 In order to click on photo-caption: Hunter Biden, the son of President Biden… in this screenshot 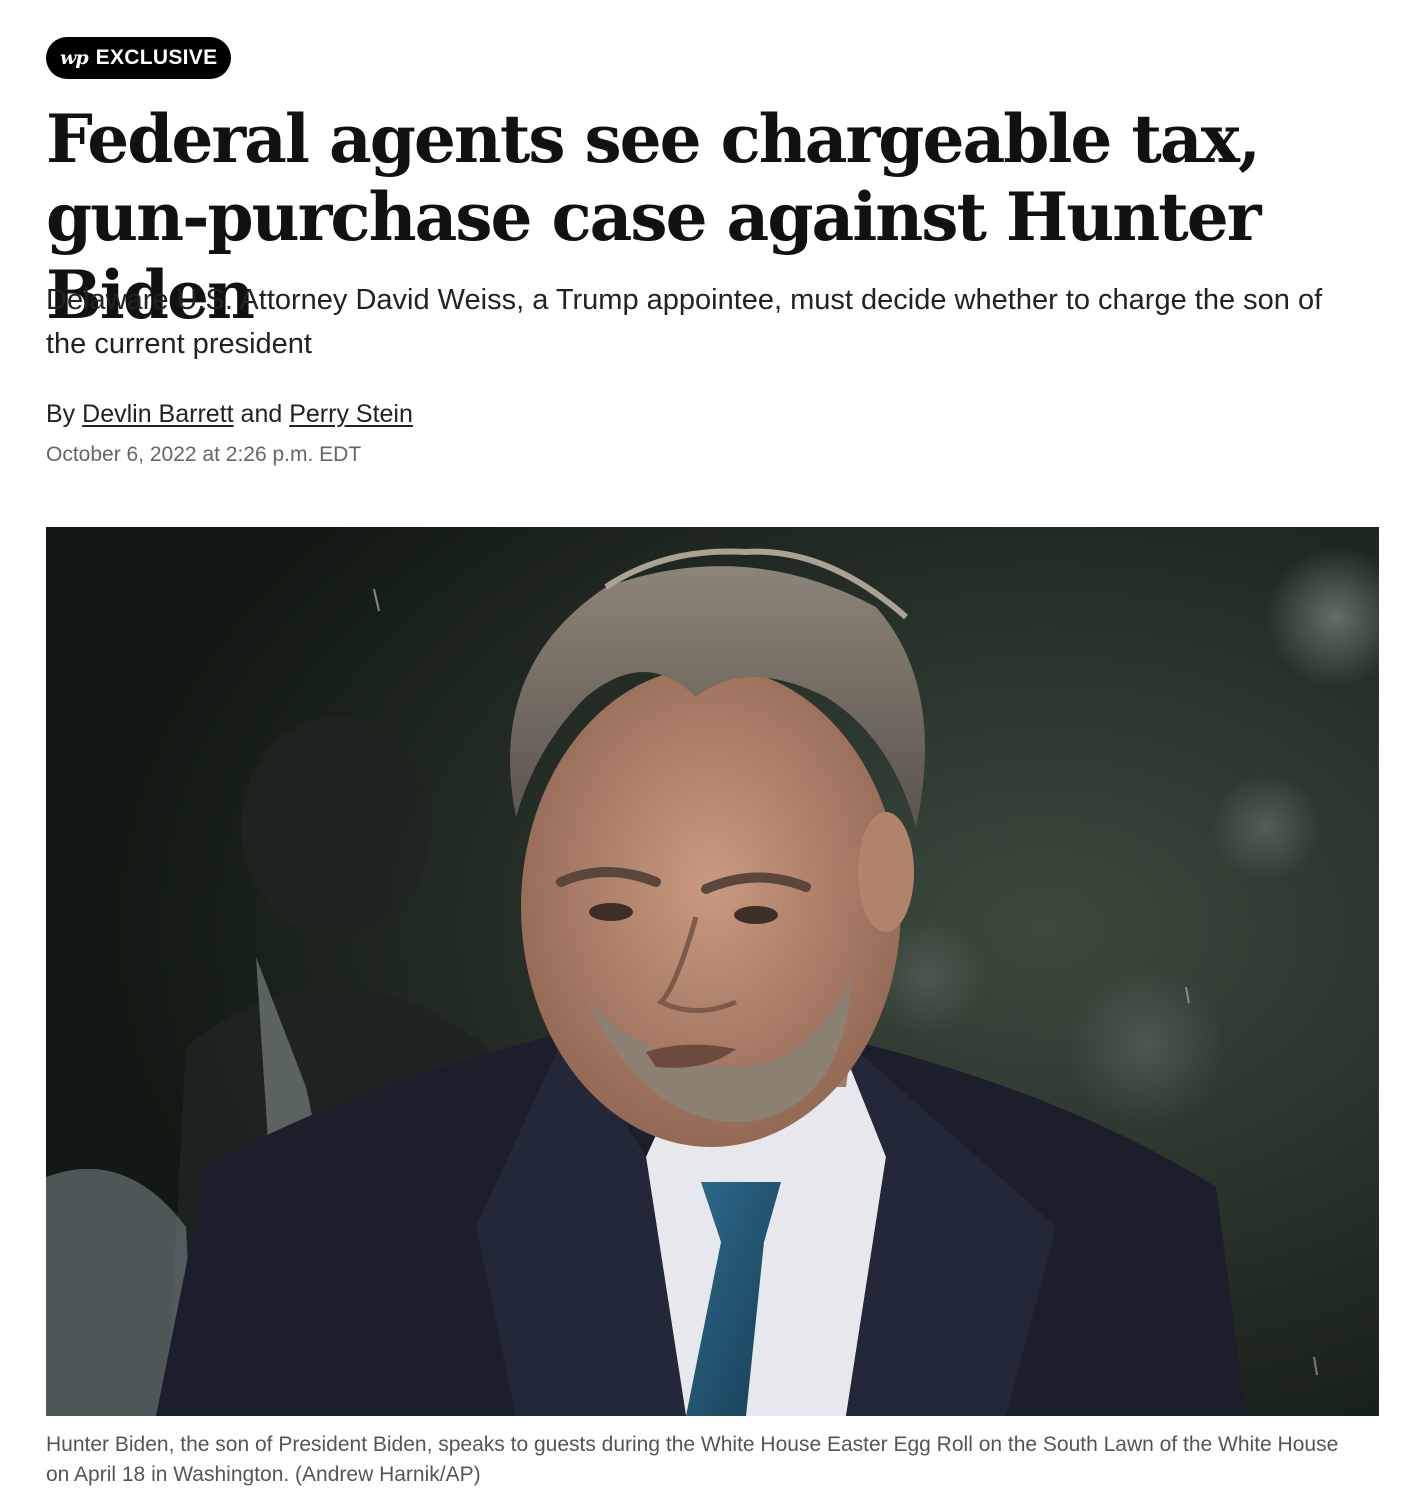, I will do `click(692, 1459)`.